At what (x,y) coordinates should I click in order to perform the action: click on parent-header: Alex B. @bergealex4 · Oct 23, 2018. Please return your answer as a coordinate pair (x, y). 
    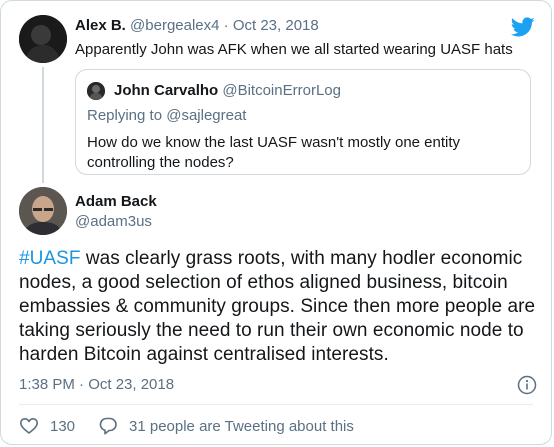
    Looking at the image, I should click on (197, 25).